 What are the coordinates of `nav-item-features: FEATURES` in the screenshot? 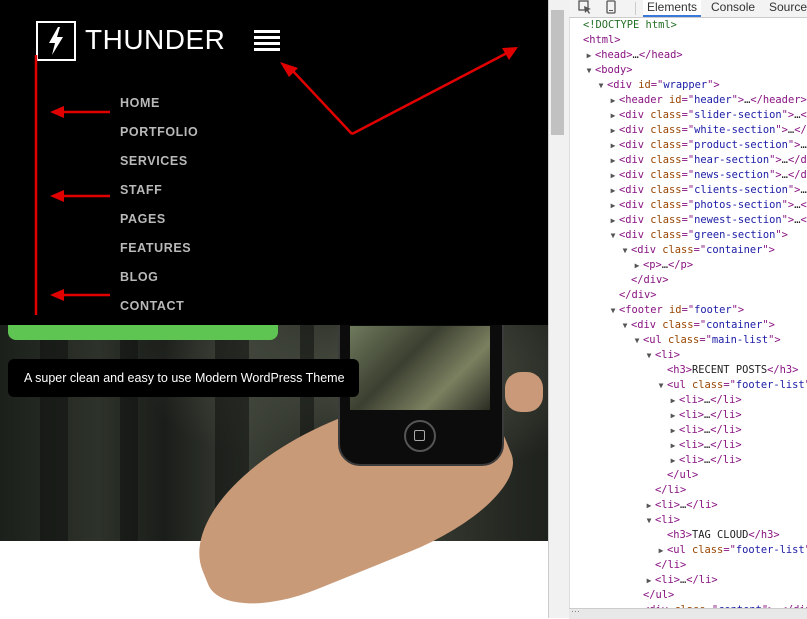 It's located at (159, 254).